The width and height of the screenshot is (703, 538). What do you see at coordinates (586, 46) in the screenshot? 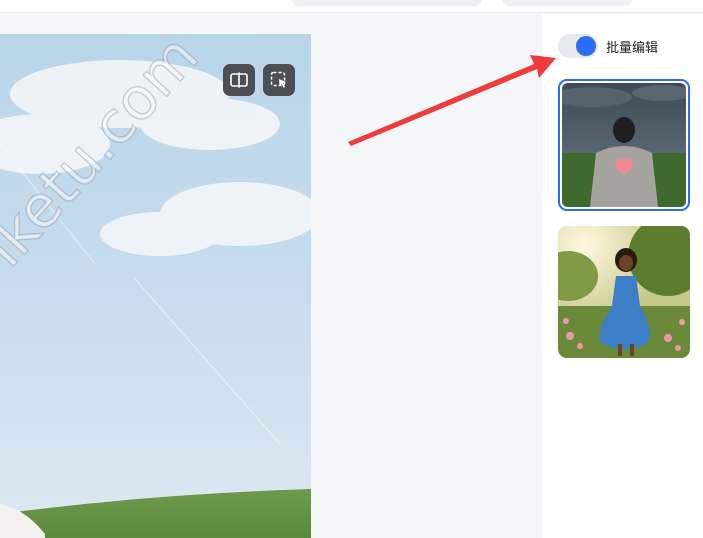
I see `toggle-knob` at bounding box center [586, 46].